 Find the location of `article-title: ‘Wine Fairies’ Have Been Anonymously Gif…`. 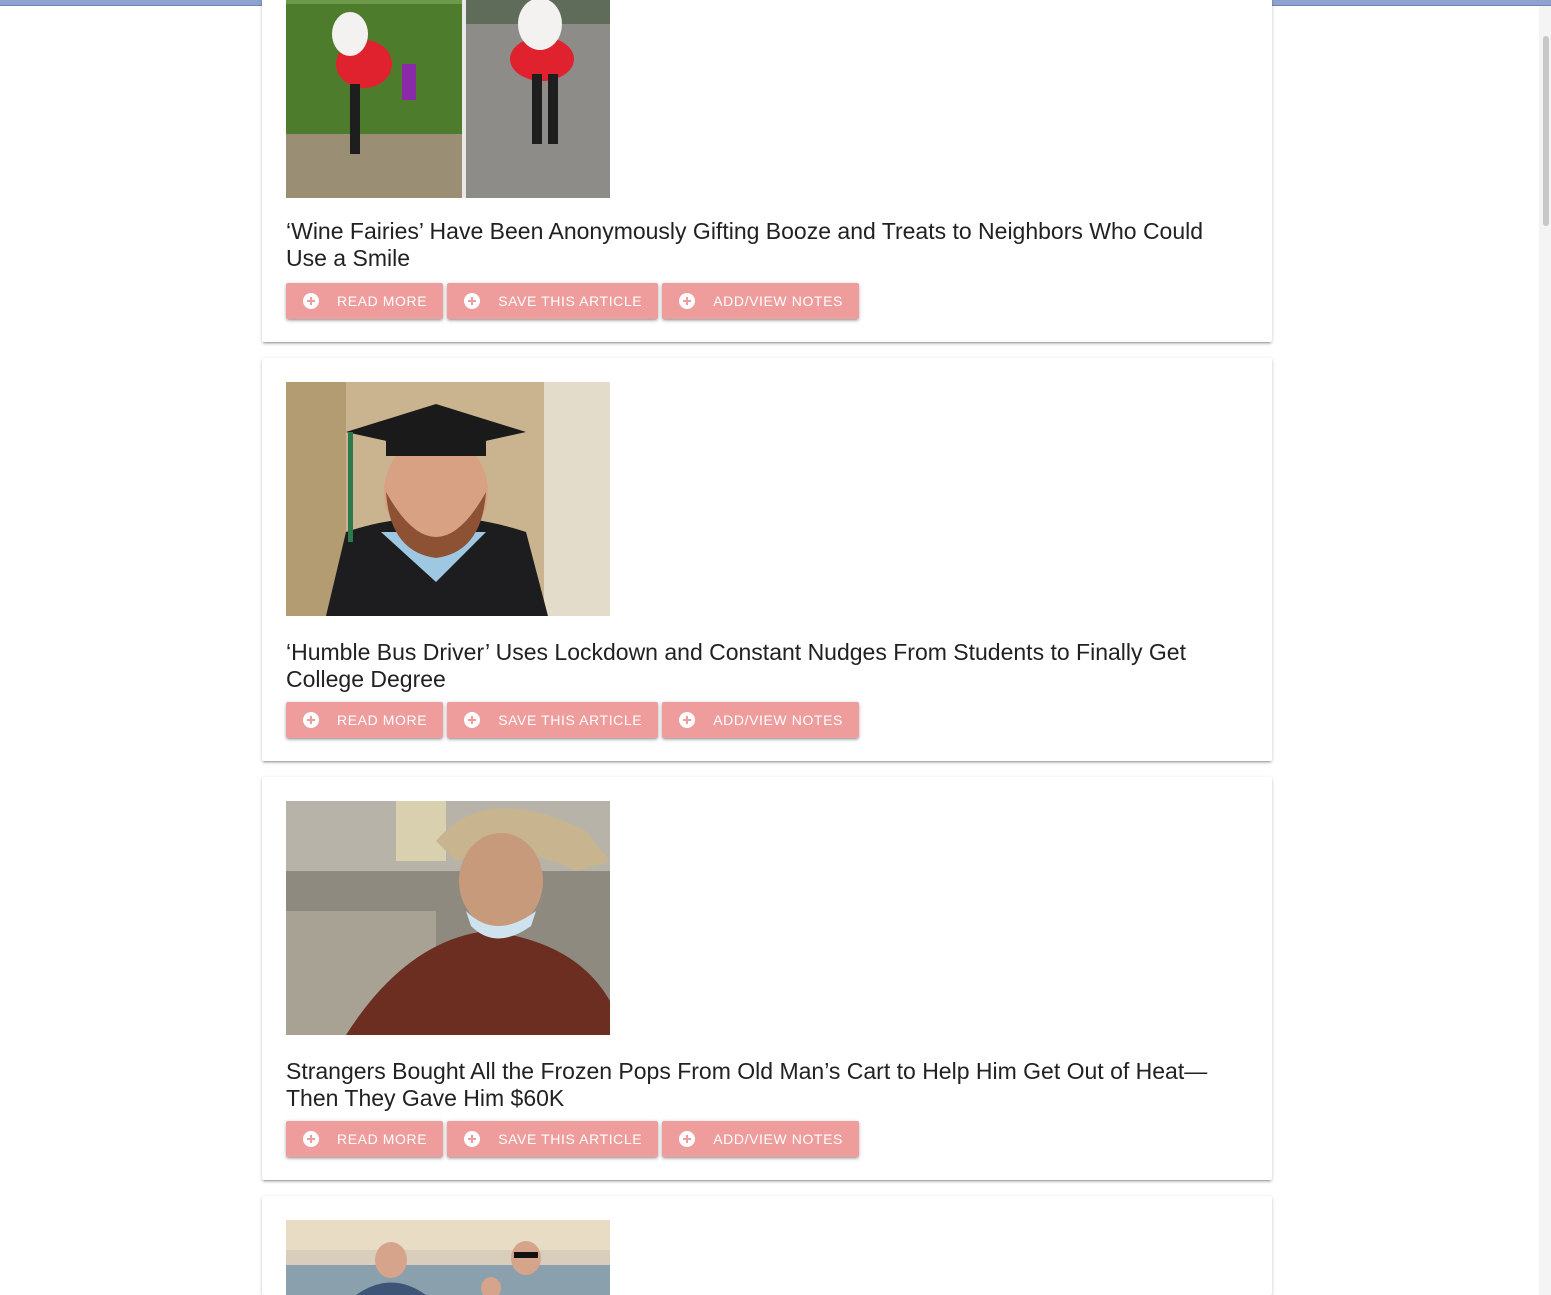

article-title: ‘Wine Fairies’ Have Been Anonymously Gif… is located at coordinates (745, 244).